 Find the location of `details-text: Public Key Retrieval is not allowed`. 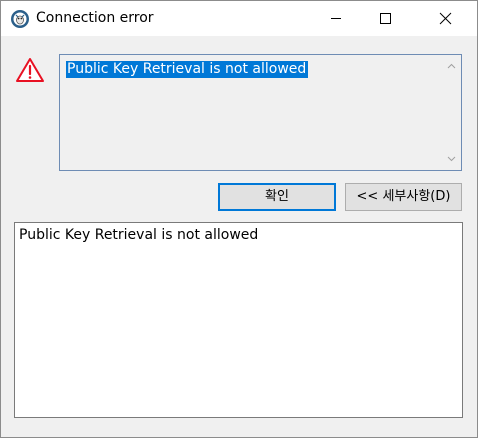

details-text: Public Key Retrieval is not allowed is located at coordinates (139, 235).